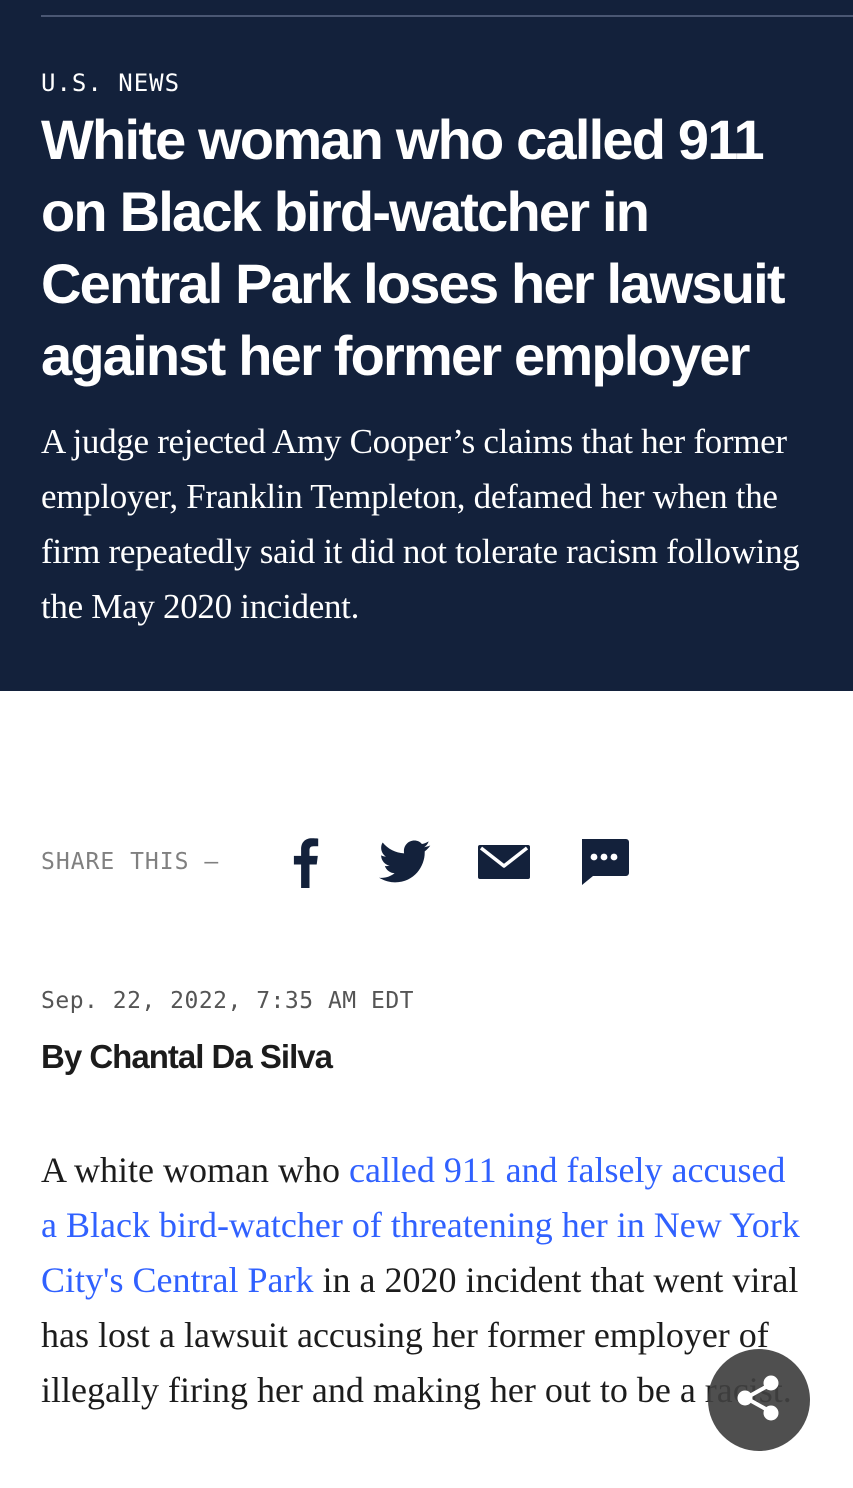 This screenshot has height=1488, width=853. I want to click on share-label: SHARE THIS —, so click(130, 862).